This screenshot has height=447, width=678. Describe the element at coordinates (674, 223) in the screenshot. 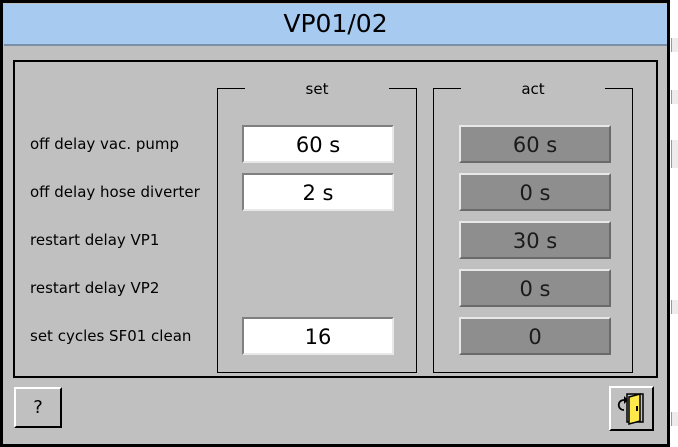

I see `background-strip` at that location.